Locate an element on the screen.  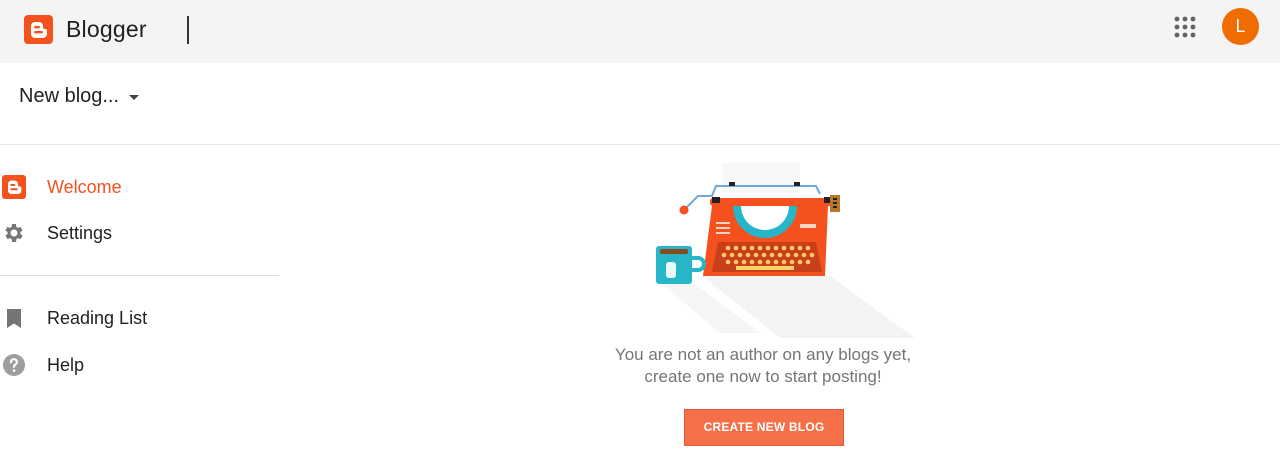
chevron-down-icon is located at coordinates (134, 97).